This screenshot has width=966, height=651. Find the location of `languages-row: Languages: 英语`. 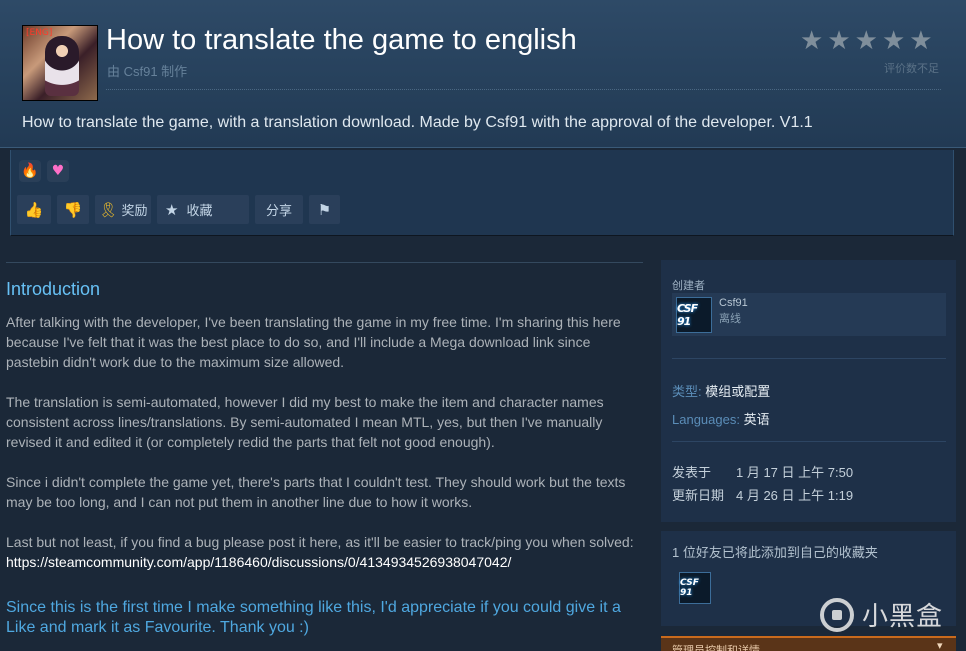

languages-row: Languages: 英语 is located at coordinates (721, 418).